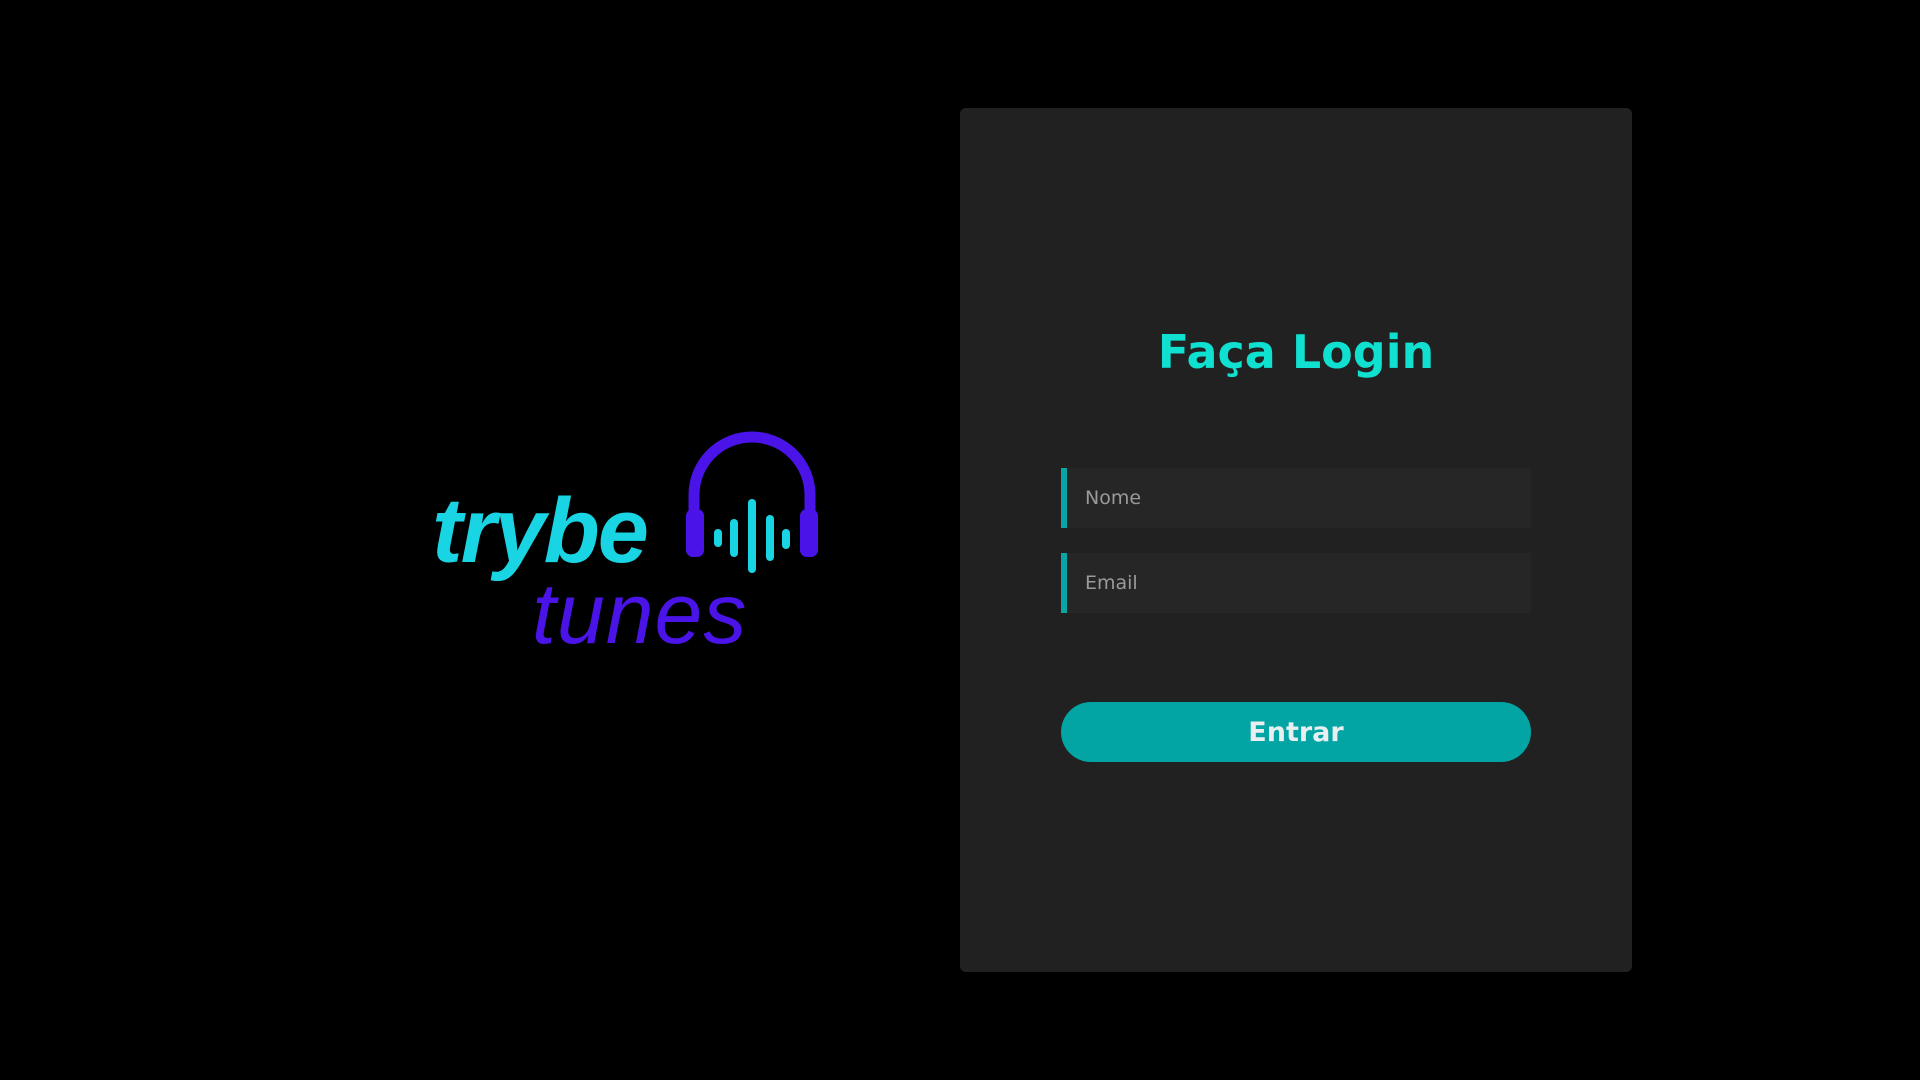 Image resolution: width=1920 pixels, height=1080 pixels. What do you see at coordinates (1296, 352) in the screenshot?
I see `login-title: Faça Login` at bounding box center [1296, 352].